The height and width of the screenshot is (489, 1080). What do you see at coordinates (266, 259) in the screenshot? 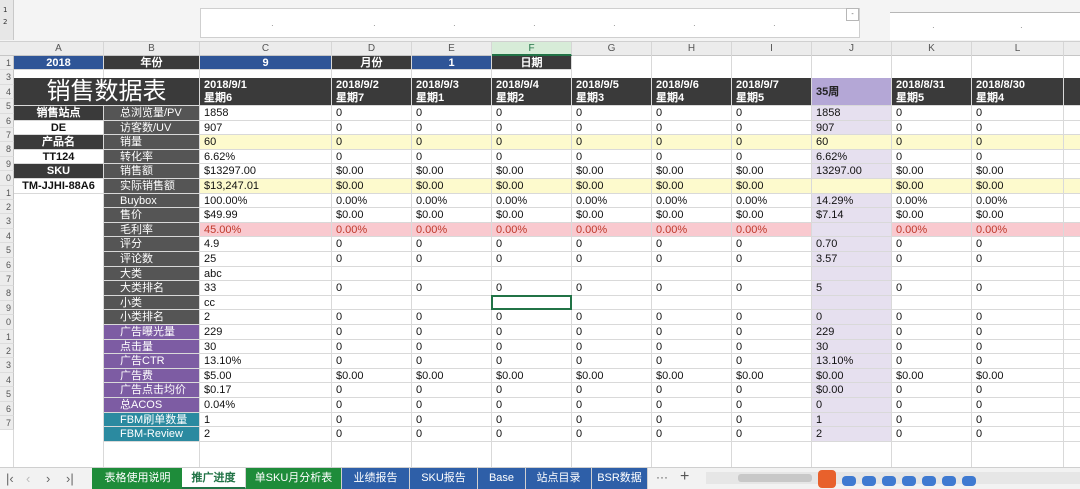
I see `metric-value: 25` at bounding box center [266, 259].